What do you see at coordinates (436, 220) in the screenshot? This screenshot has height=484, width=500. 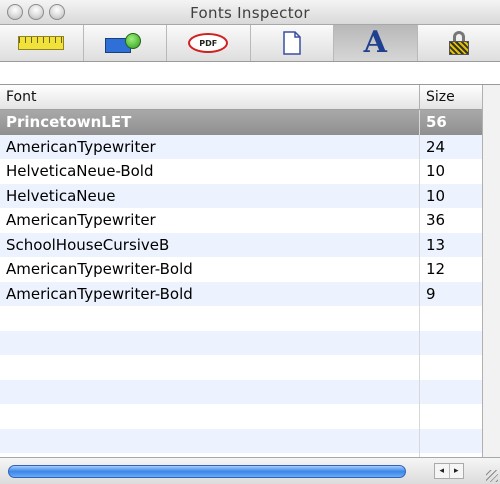 I see `font-size-cell: 36` at bounding box center [436, 220].